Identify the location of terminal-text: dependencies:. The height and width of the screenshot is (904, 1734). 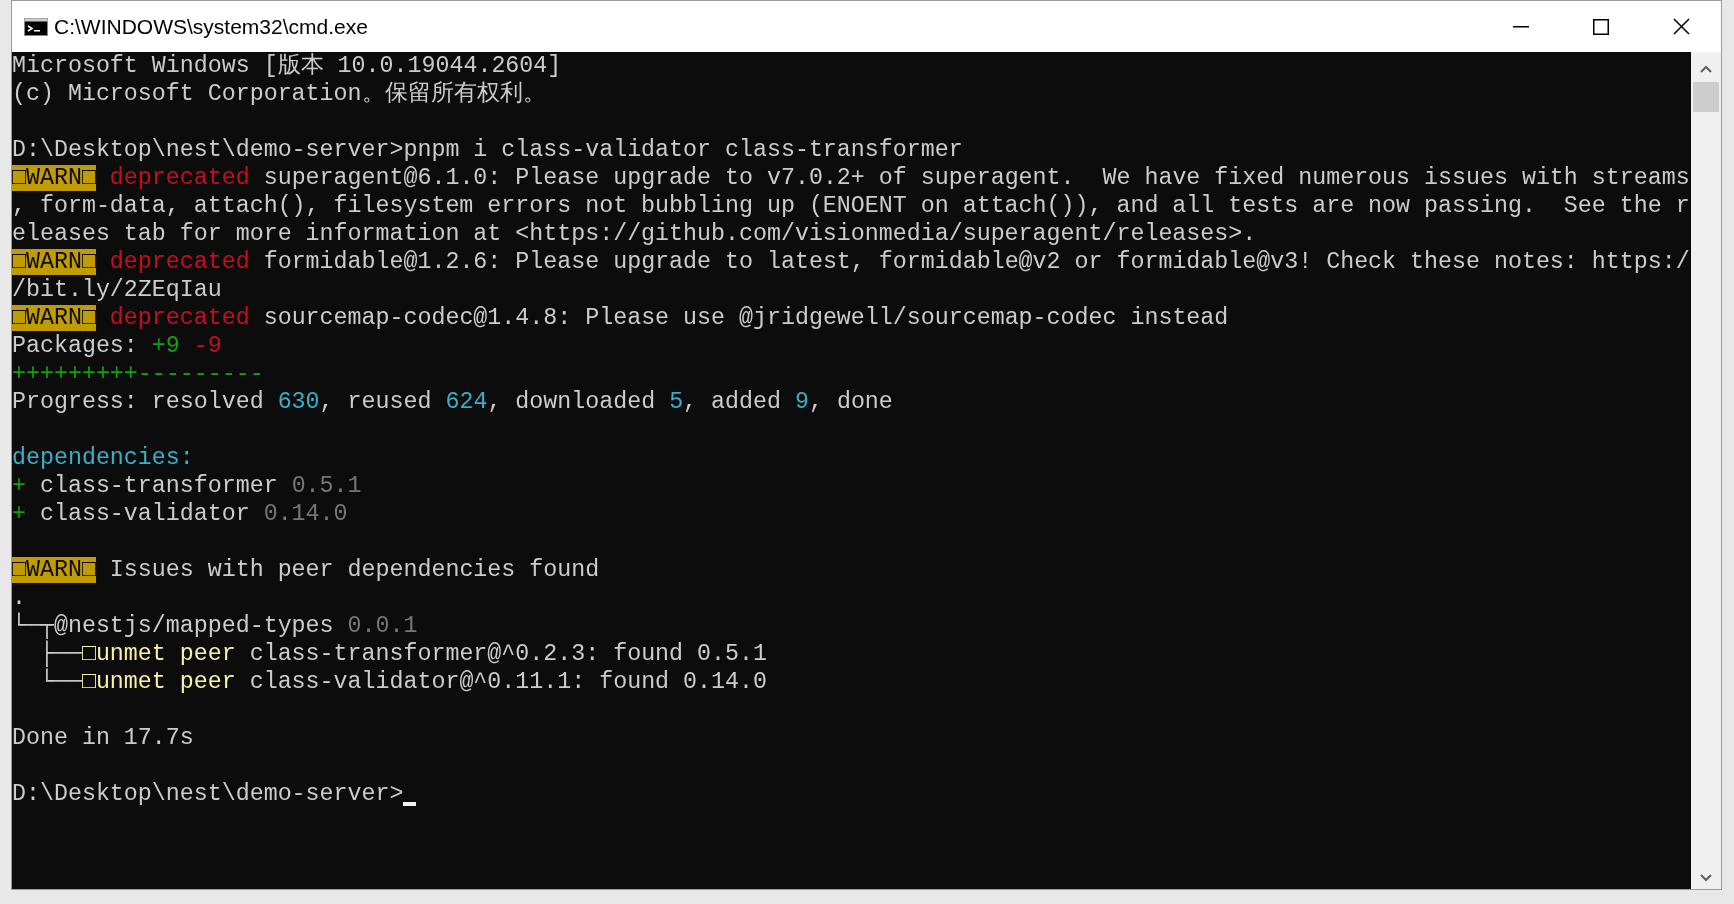
(103, 458).